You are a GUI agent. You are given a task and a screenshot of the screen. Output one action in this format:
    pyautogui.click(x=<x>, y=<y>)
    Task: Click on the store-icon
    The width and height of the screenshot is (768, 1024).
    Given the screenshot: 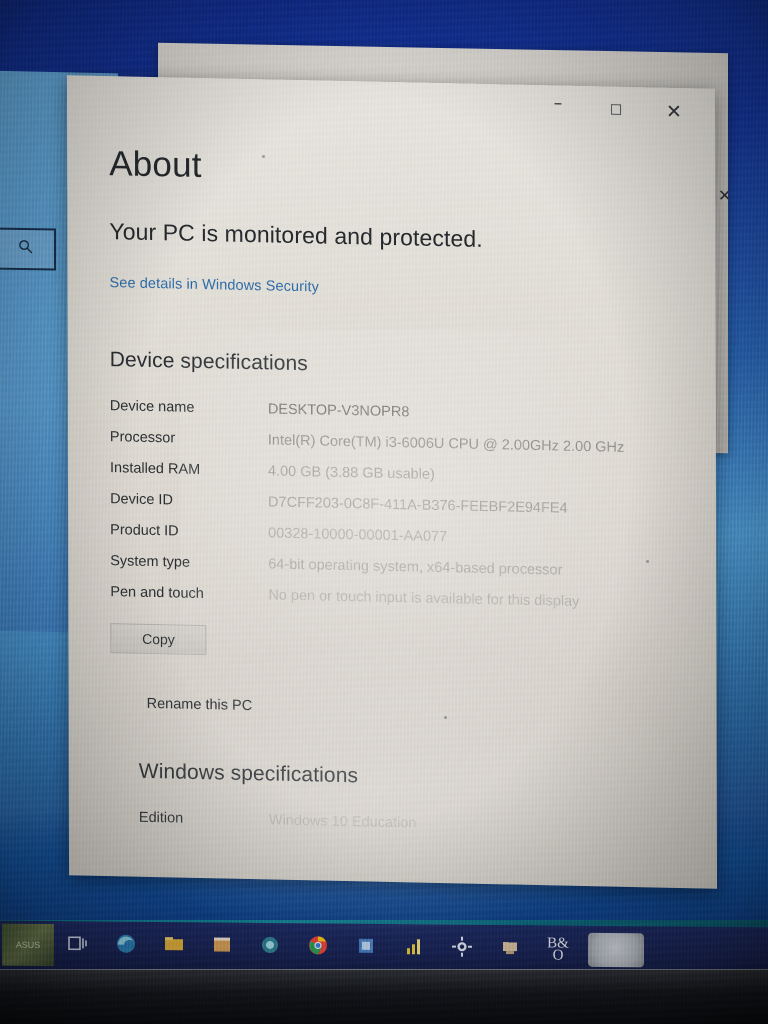 What is the action you would take?
    pyautogui.click(x=222, y=946)
    